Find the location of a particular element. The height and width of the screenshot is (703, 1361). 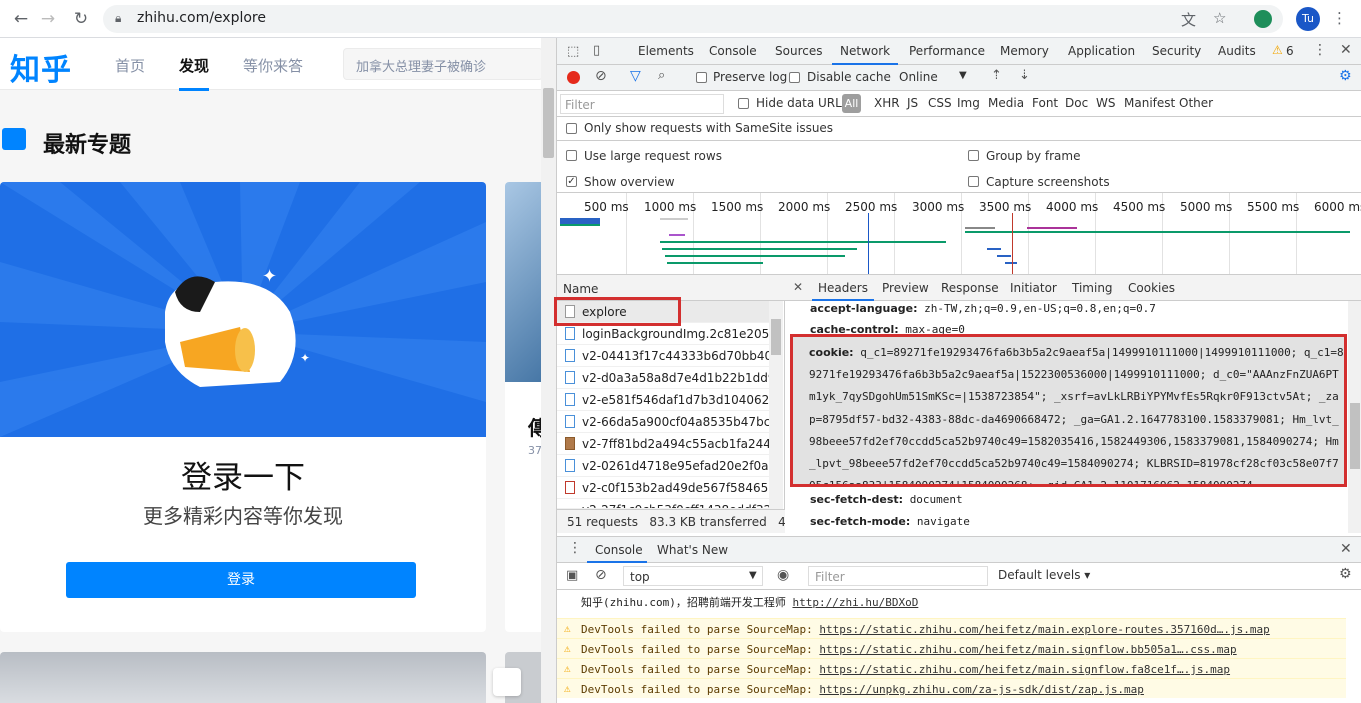

eye-icon: ◉ is located at coordinates (783, 575).